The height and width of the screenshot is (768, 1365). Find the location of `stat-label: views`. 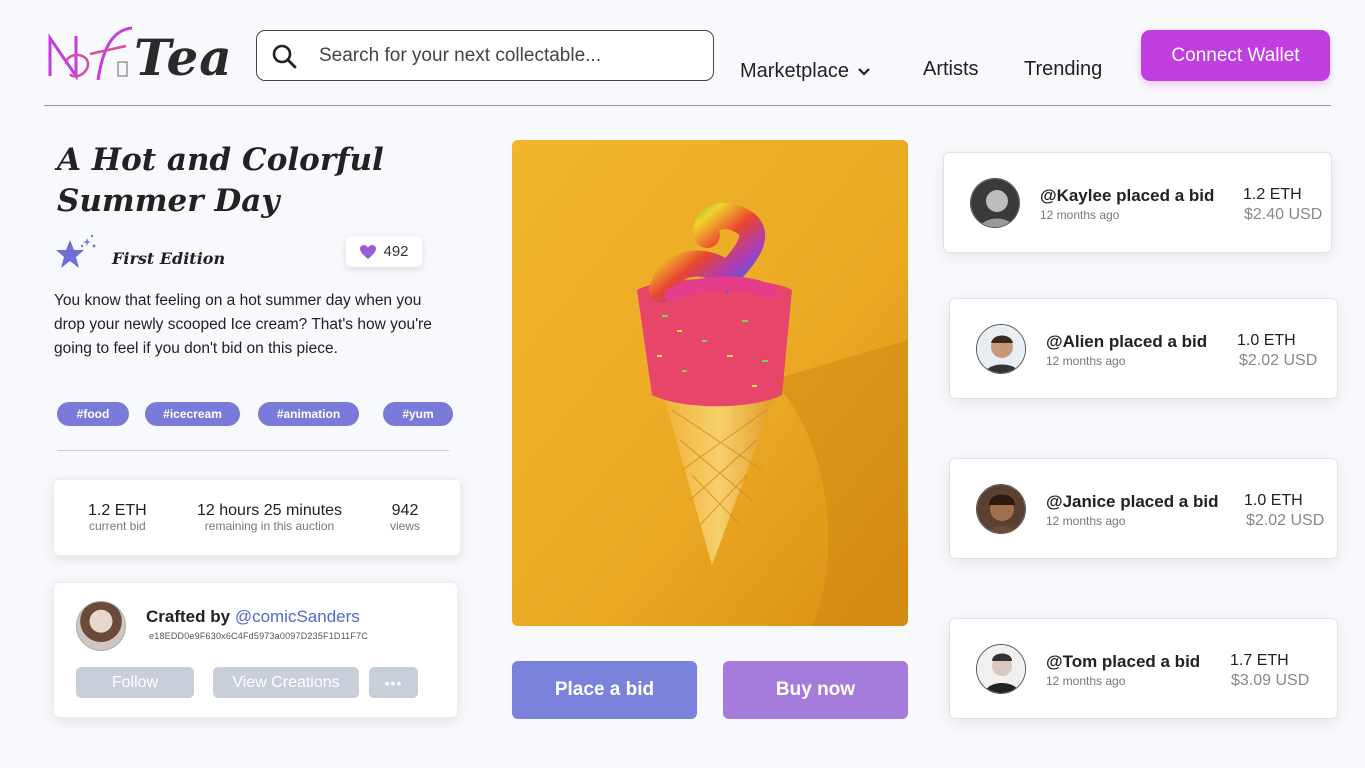

stat-label: views is located at coordinates (405, 526).